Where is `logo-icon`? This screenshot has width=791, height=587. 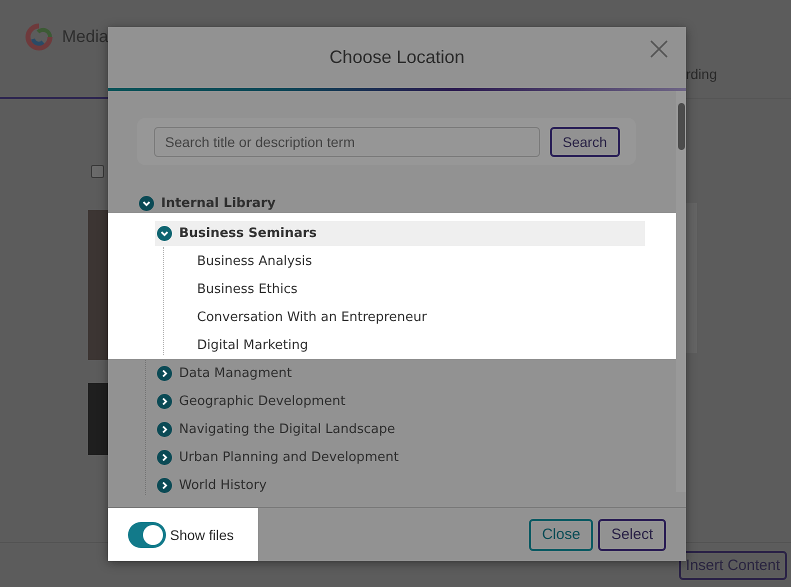
logo-icon is located at coordinates (39, 37).